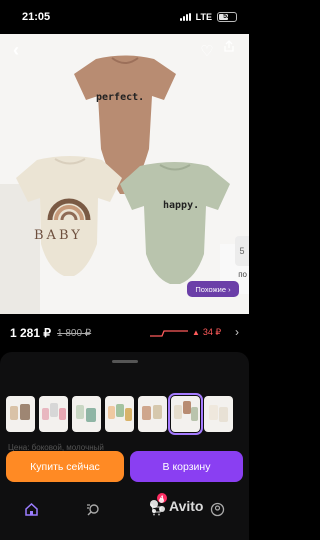  I want to click on avito-watermark: Avito, so click(176, 506).